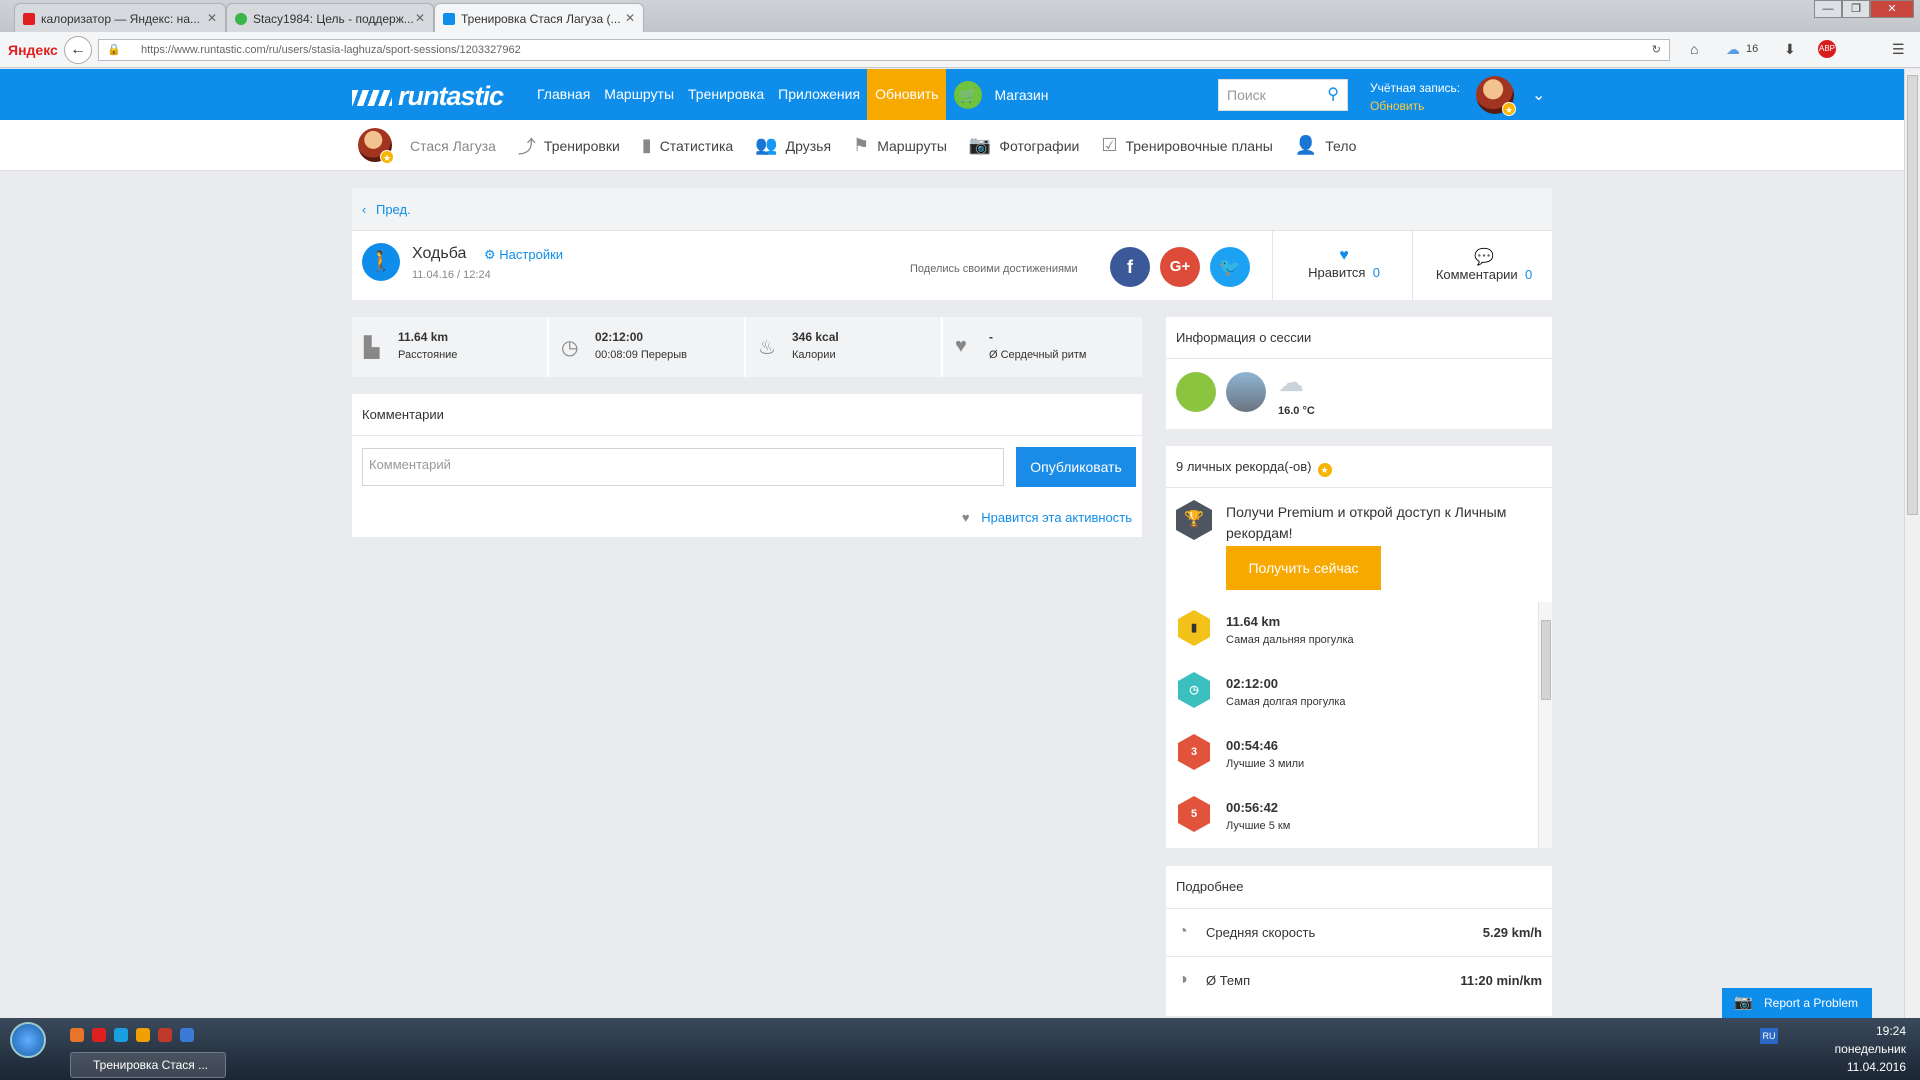 Image resolution: width=1920 pixels, height=1080 pixels. What do you see at coordinates (1892, 9) in the screenshot?
I see `close-window-icon: ✕` at bounding box center [1892, 9].